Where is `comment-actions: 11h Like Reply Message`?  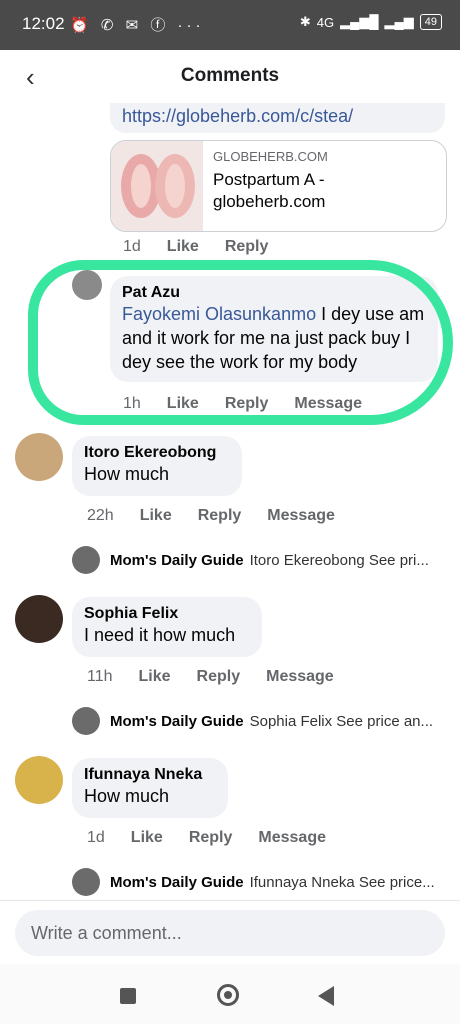 comment-actions: 11h Like Reply Message is located at coordinates (210, 677).